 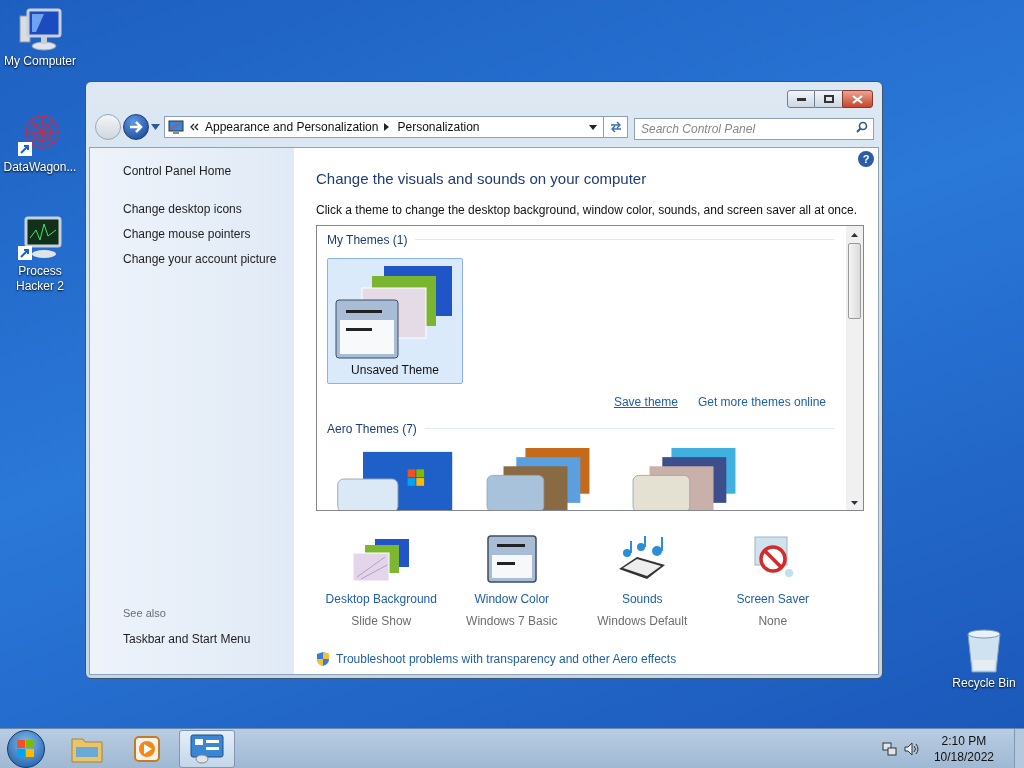 What do you see at coordinates (801, 99) in the screenshot?
I see `minimize-button` at bounding box center [801, 99].